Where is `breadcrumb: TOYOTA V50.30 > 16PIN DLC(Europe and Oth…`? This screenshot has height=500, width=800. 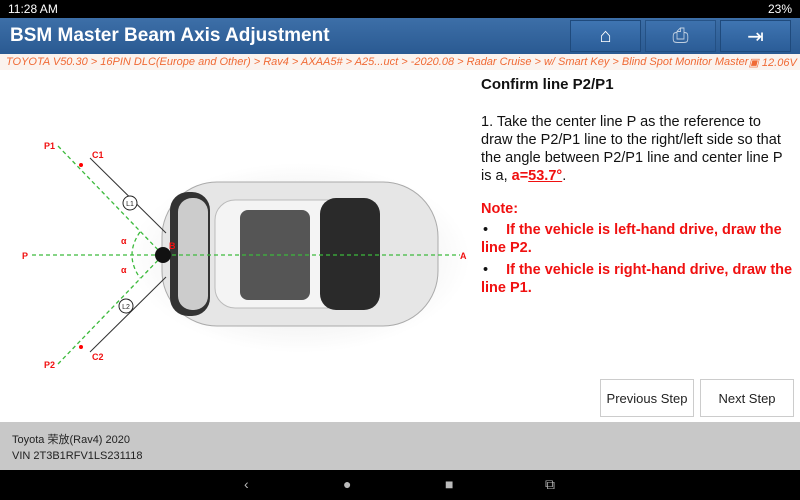
breadcrumb: TOYOTA V50.30 > 16PIN DLC(Europe and Oth… is located at coordinates (400, 62).